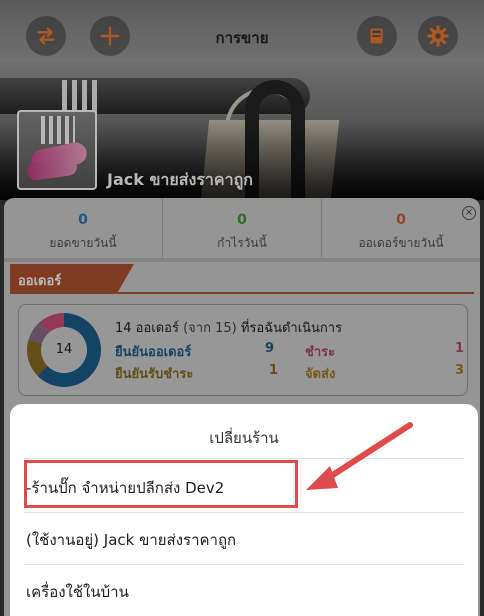  I want to click on shop-option-jack: (ใช้งานอยู่) Jack ขายส่งราคาถูก, so click(131, 540).